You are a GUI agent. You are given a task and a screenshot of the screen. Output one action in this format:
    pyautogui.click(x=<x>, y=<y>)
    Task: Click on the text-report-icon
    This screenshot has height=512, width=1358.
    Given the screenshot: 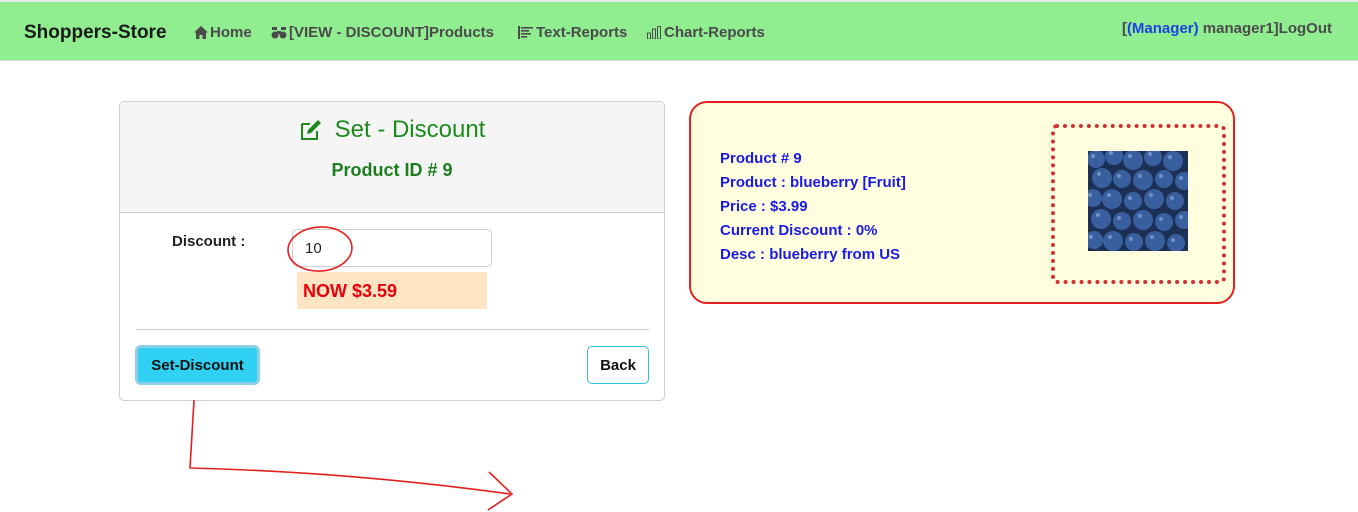 What is the action you would take?
    pyautogui.click(x=525, y=32)
    